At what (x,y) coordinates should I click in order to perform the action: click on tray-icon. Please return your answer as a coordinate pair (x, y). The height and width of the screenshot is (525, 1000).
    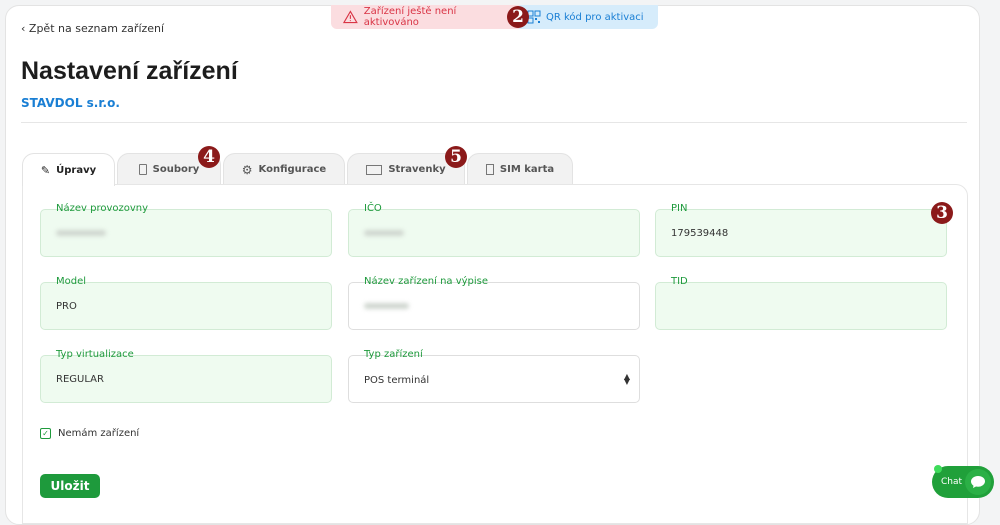
    Looking at the image, I should click on (374, 169).